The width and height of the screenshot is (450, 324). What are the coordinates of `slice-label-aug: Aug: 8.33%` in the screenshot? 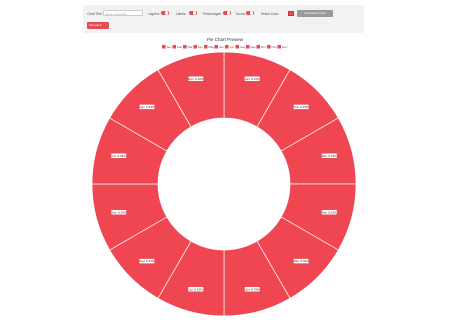 It's located at (147, 261).